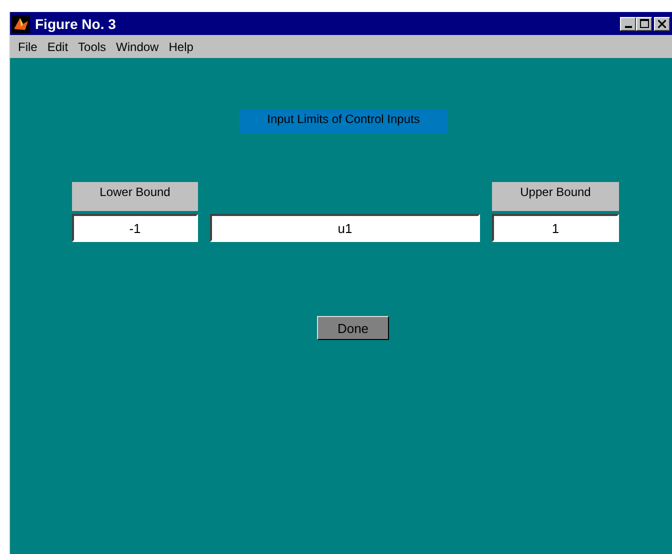 This screenshot has height=554, width=672. Describe the element at coordinates (135, 228) in the screenshot. I see `lower-bound-field: -1` at that location.